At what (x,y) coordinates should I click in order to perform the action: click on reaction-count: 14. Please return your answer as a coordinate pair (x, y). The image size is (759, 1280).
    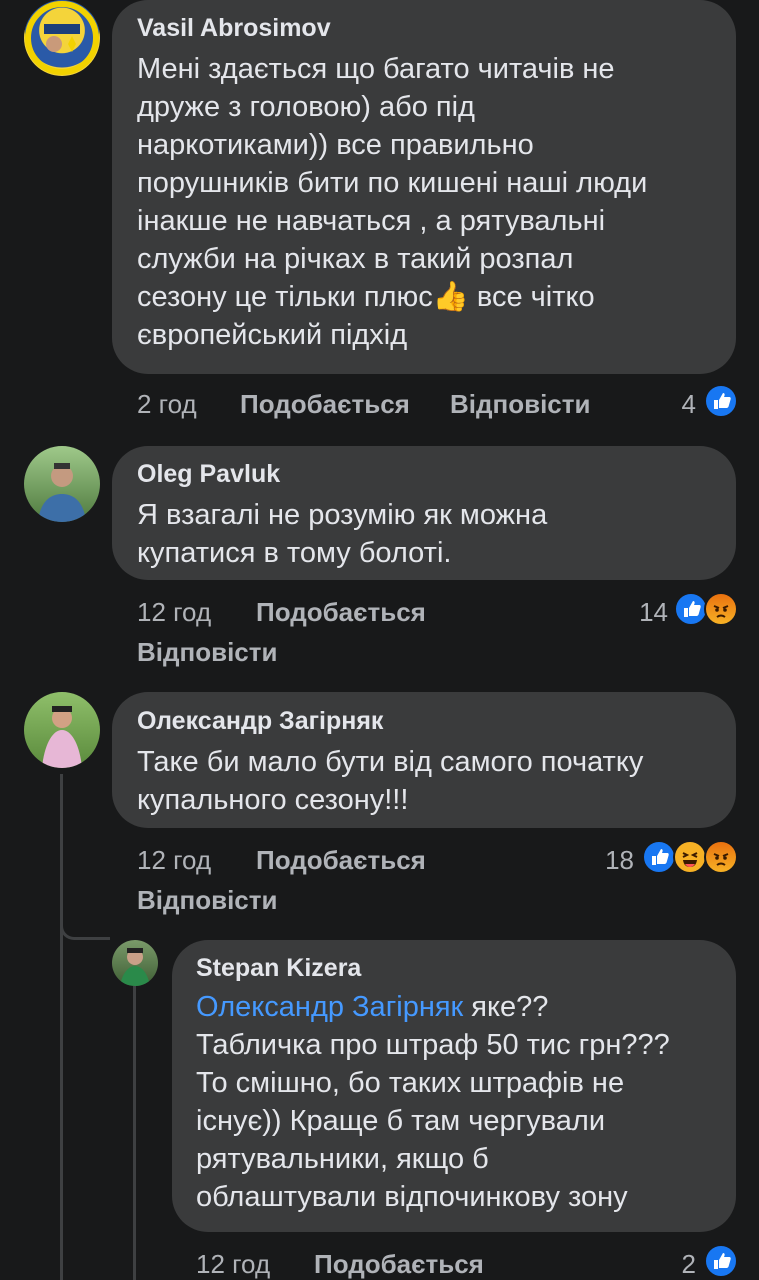
    Looking at the image, I should click on (653, 612).